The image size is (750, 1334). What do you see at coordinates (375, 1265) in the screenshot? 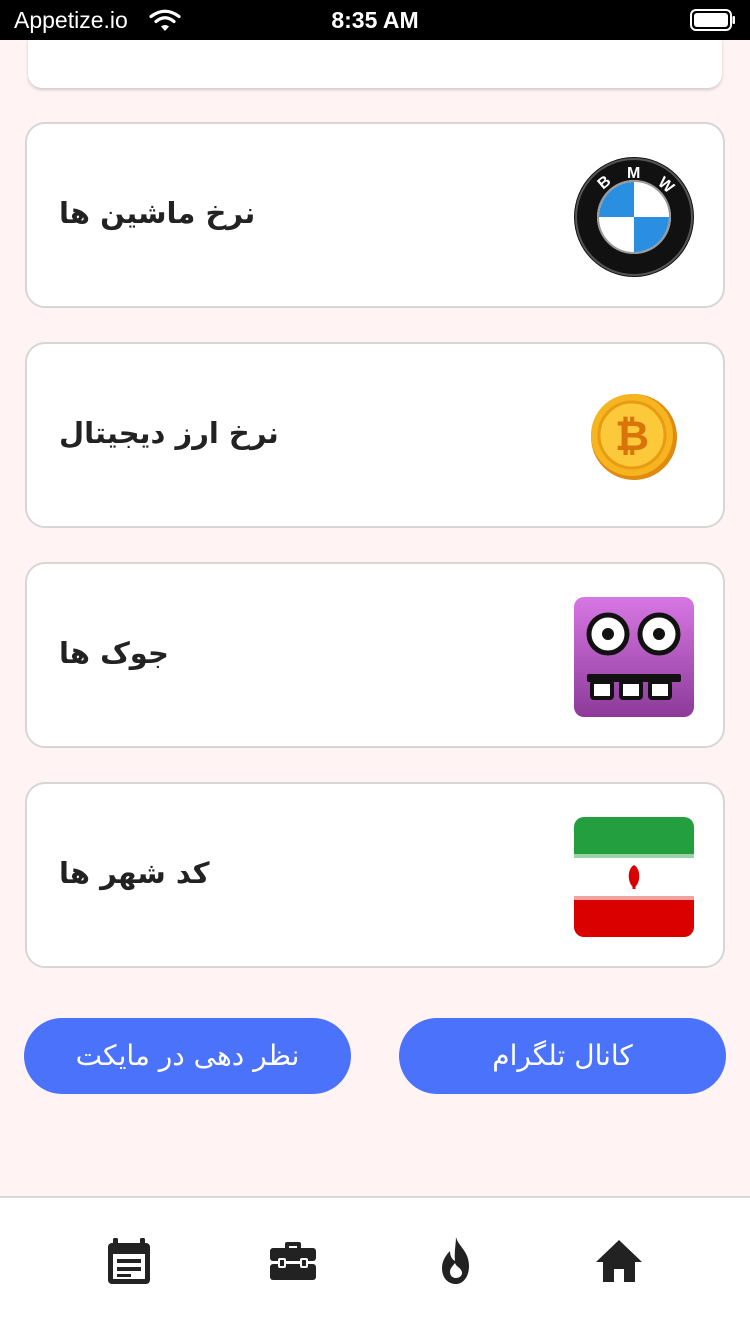
I see `tab-bar` at bounding box center [375, 1265].